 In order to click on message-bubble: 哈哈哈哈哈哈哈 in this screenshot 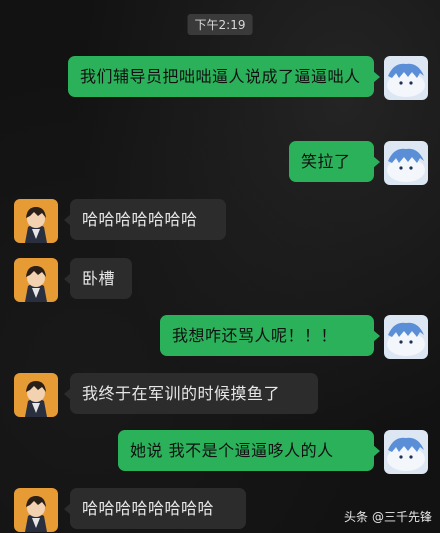, I will do `click(145, 219)`.